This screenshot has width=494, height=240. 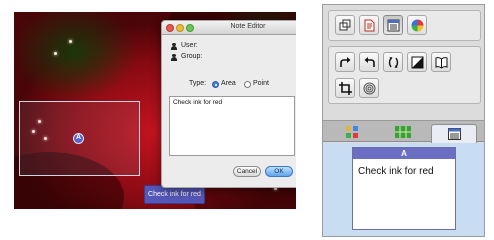 I want to click on annotation-marker: A, so click(x=78, y=138).